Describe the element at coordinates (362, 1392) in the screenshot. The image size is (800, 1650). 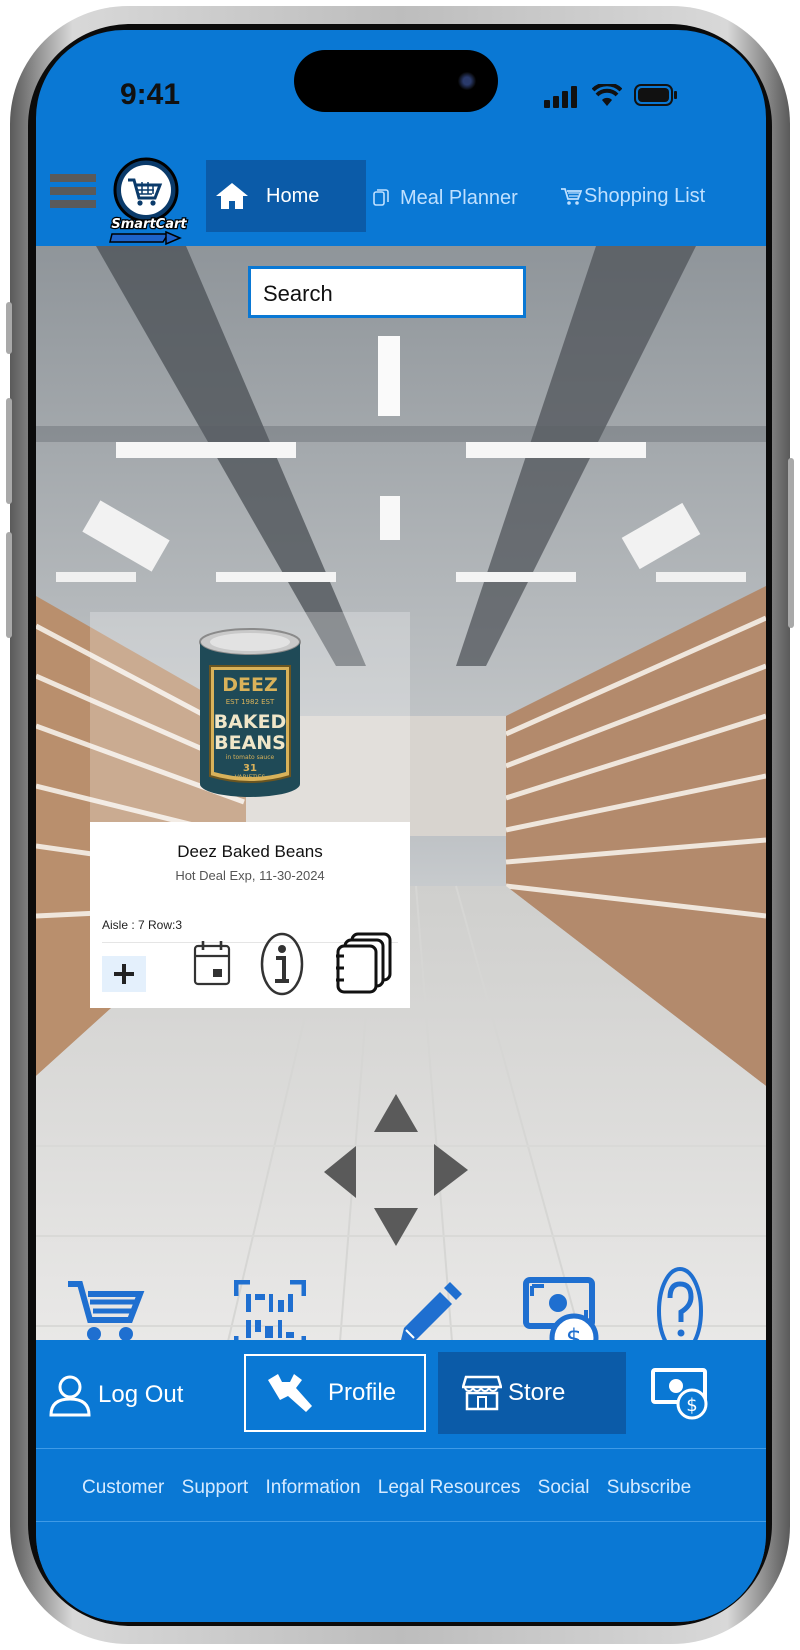
I see `profile-label: Profile` at that location.